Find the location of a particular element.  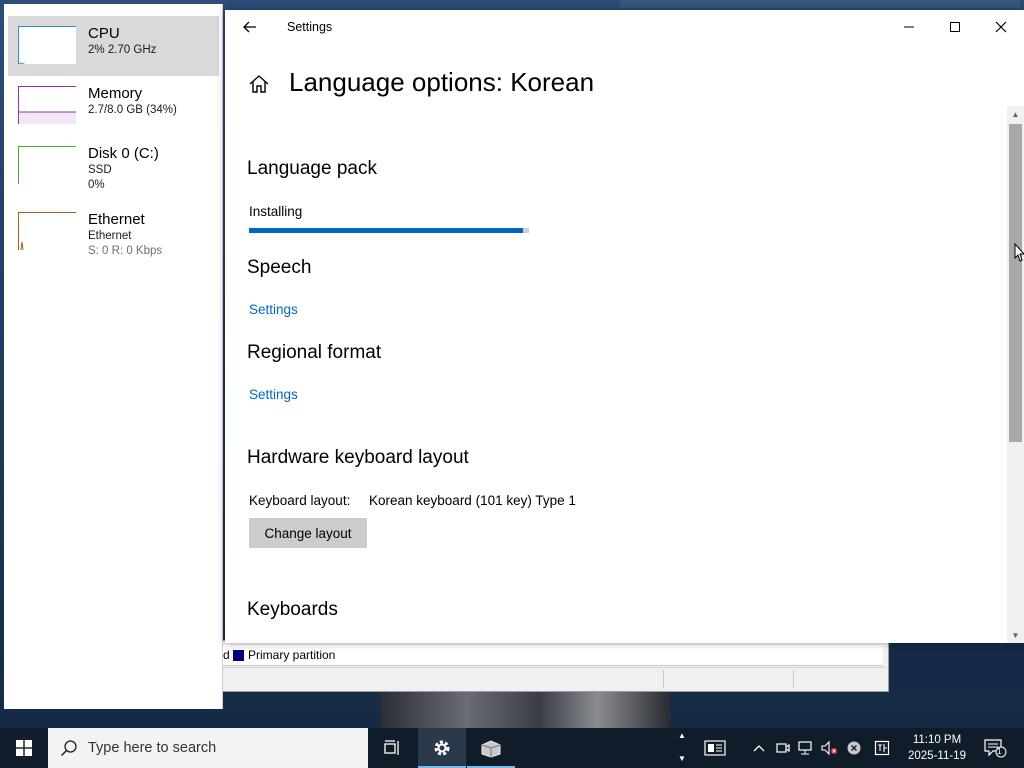

volume-muted-icon is located at coordinates (829, 748).